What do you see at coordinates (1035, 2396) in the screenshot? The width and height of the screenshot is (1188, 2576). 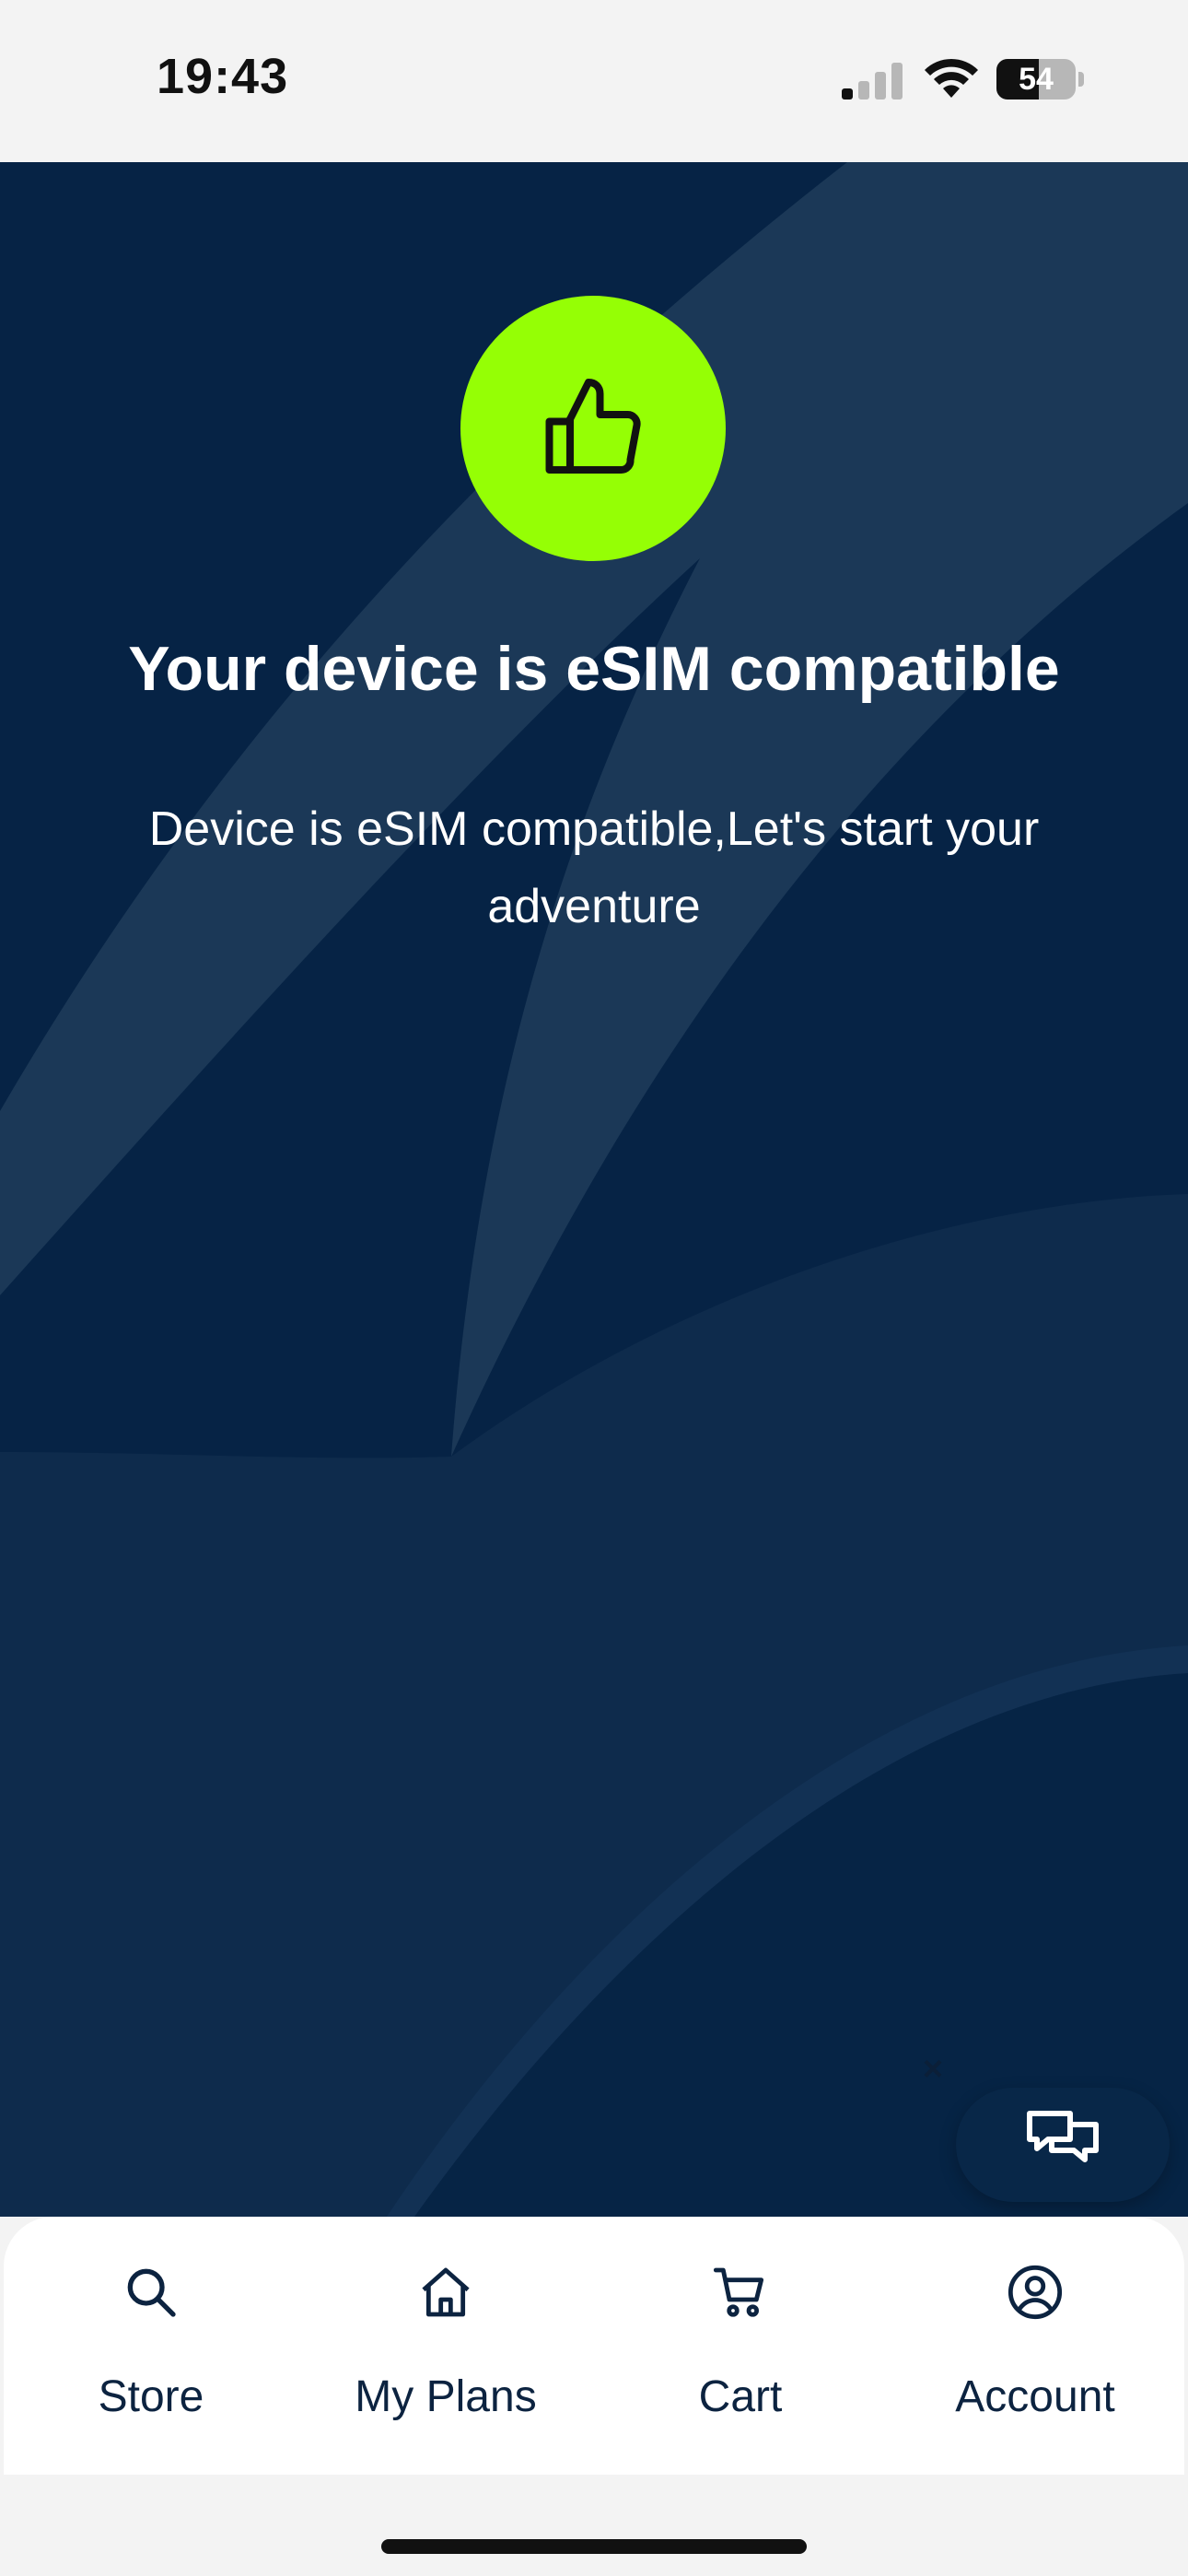 I see `nav-label-account: Account` at bounding box center [1035, 2396].